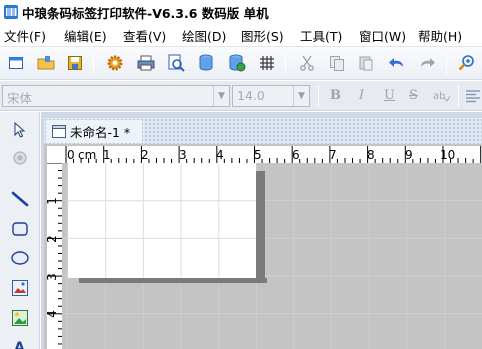  I want to click on ruler-label: 0, so click(71, 155).